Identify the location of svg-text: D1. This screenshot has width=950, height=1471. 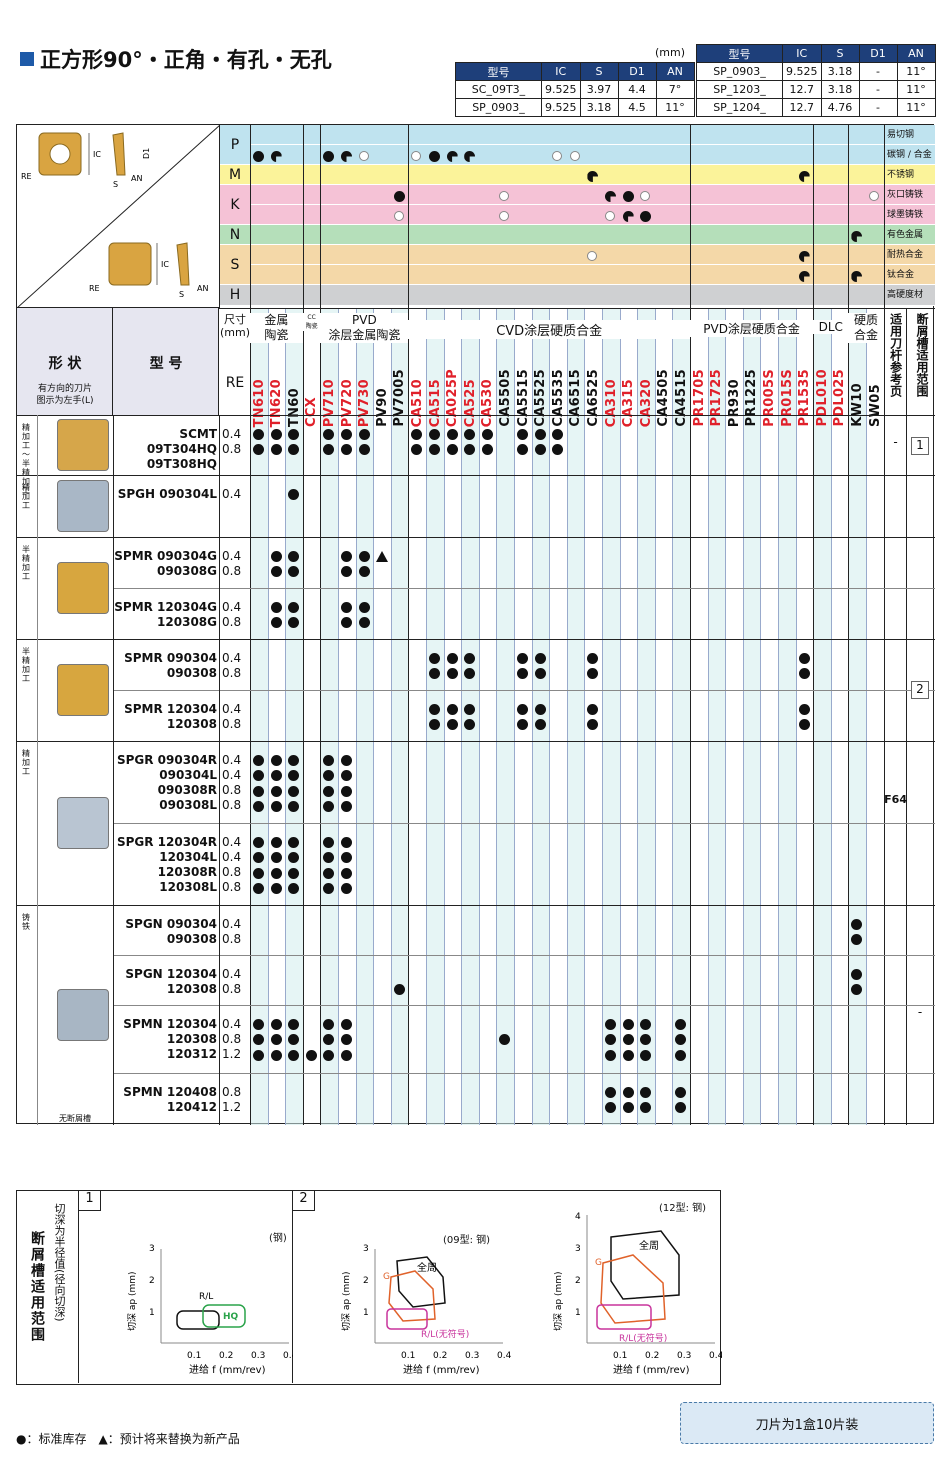
(146, 153).